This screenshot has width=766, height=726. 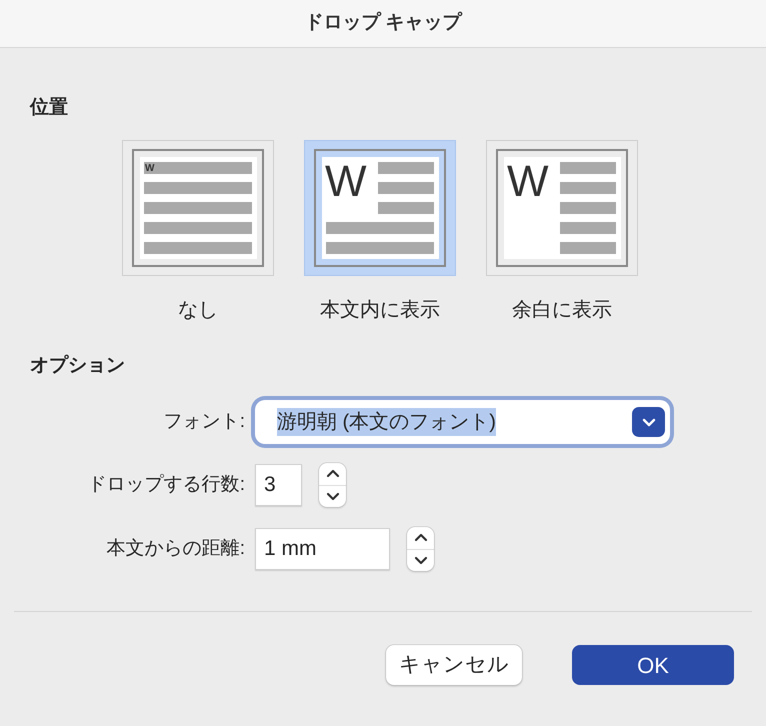 What do you see at coordinates (562, 310) in the screenshot?
I see `option-label: 余白に表示` at bounding box center [562, 310].